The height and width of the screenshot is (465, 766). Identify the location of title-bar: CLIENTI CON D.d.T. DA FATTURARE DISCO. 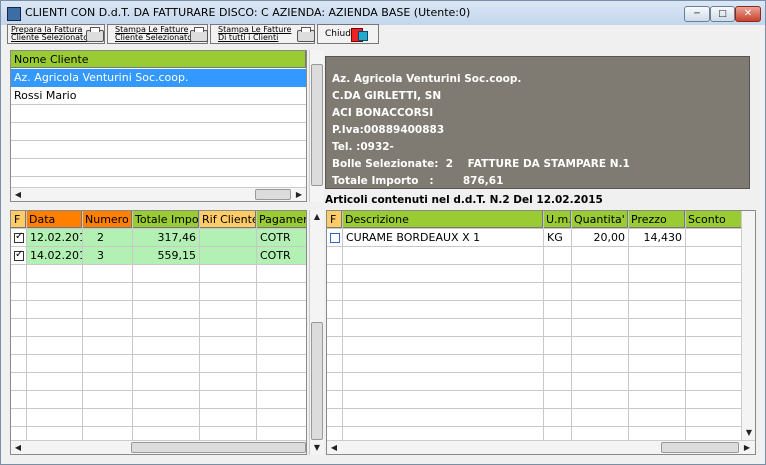
(383, 13).